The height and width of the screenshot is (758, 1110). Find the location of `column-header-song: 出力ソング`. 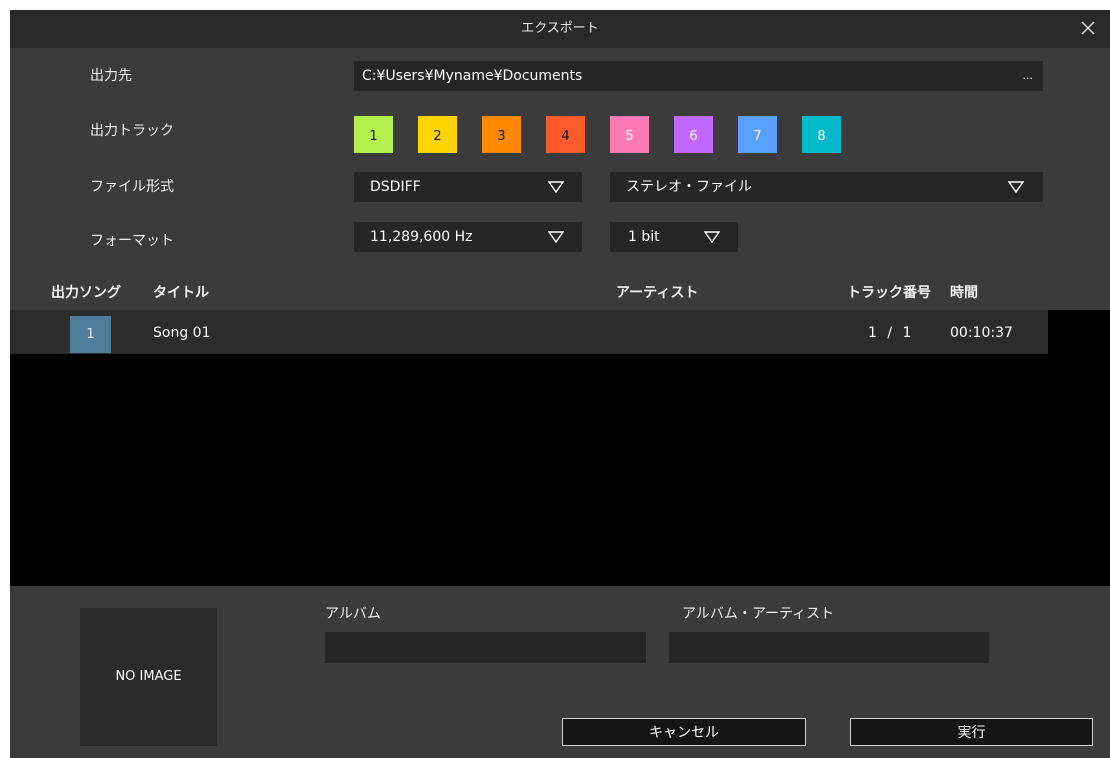

column-header-song: 出力ソング is located at coordinates (86, 293).